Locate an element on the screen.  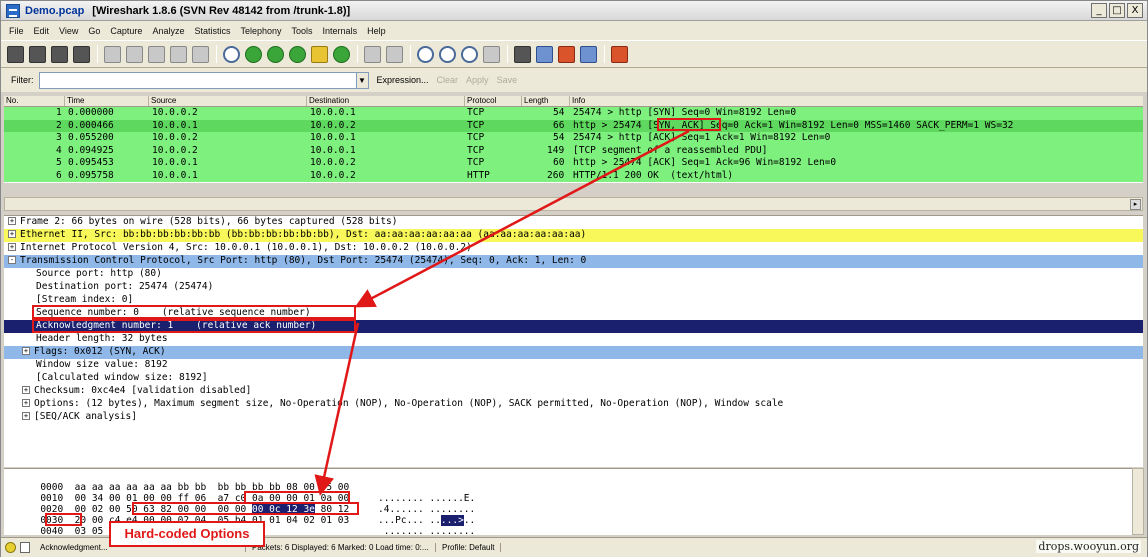
menu-analyze: Analyze is located at coordinates (168, 31).